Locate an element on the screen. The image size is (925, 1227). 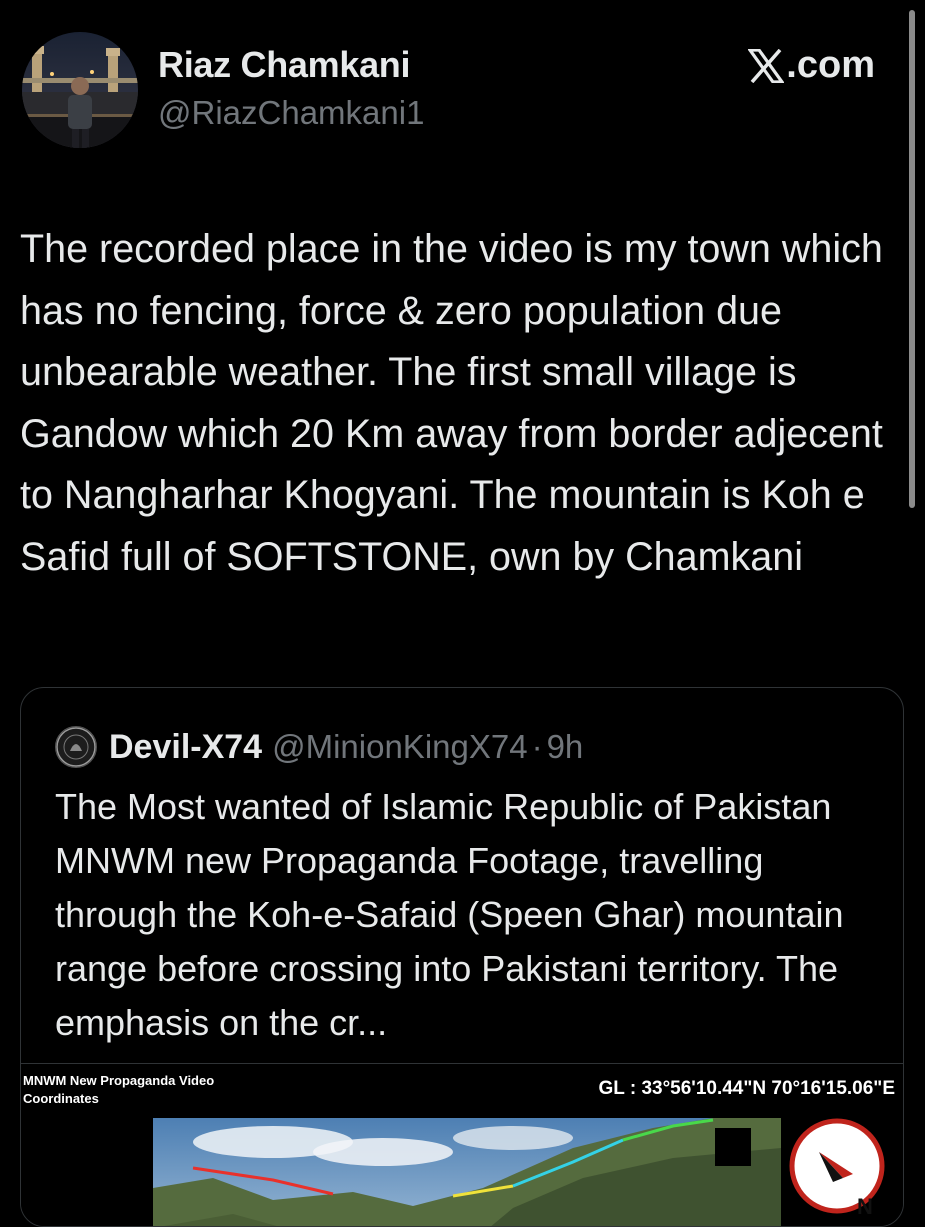
media-coordinates: GL : 33°56'10.44"N 70°16'15.06"E is located at coordinates (746, 1088).